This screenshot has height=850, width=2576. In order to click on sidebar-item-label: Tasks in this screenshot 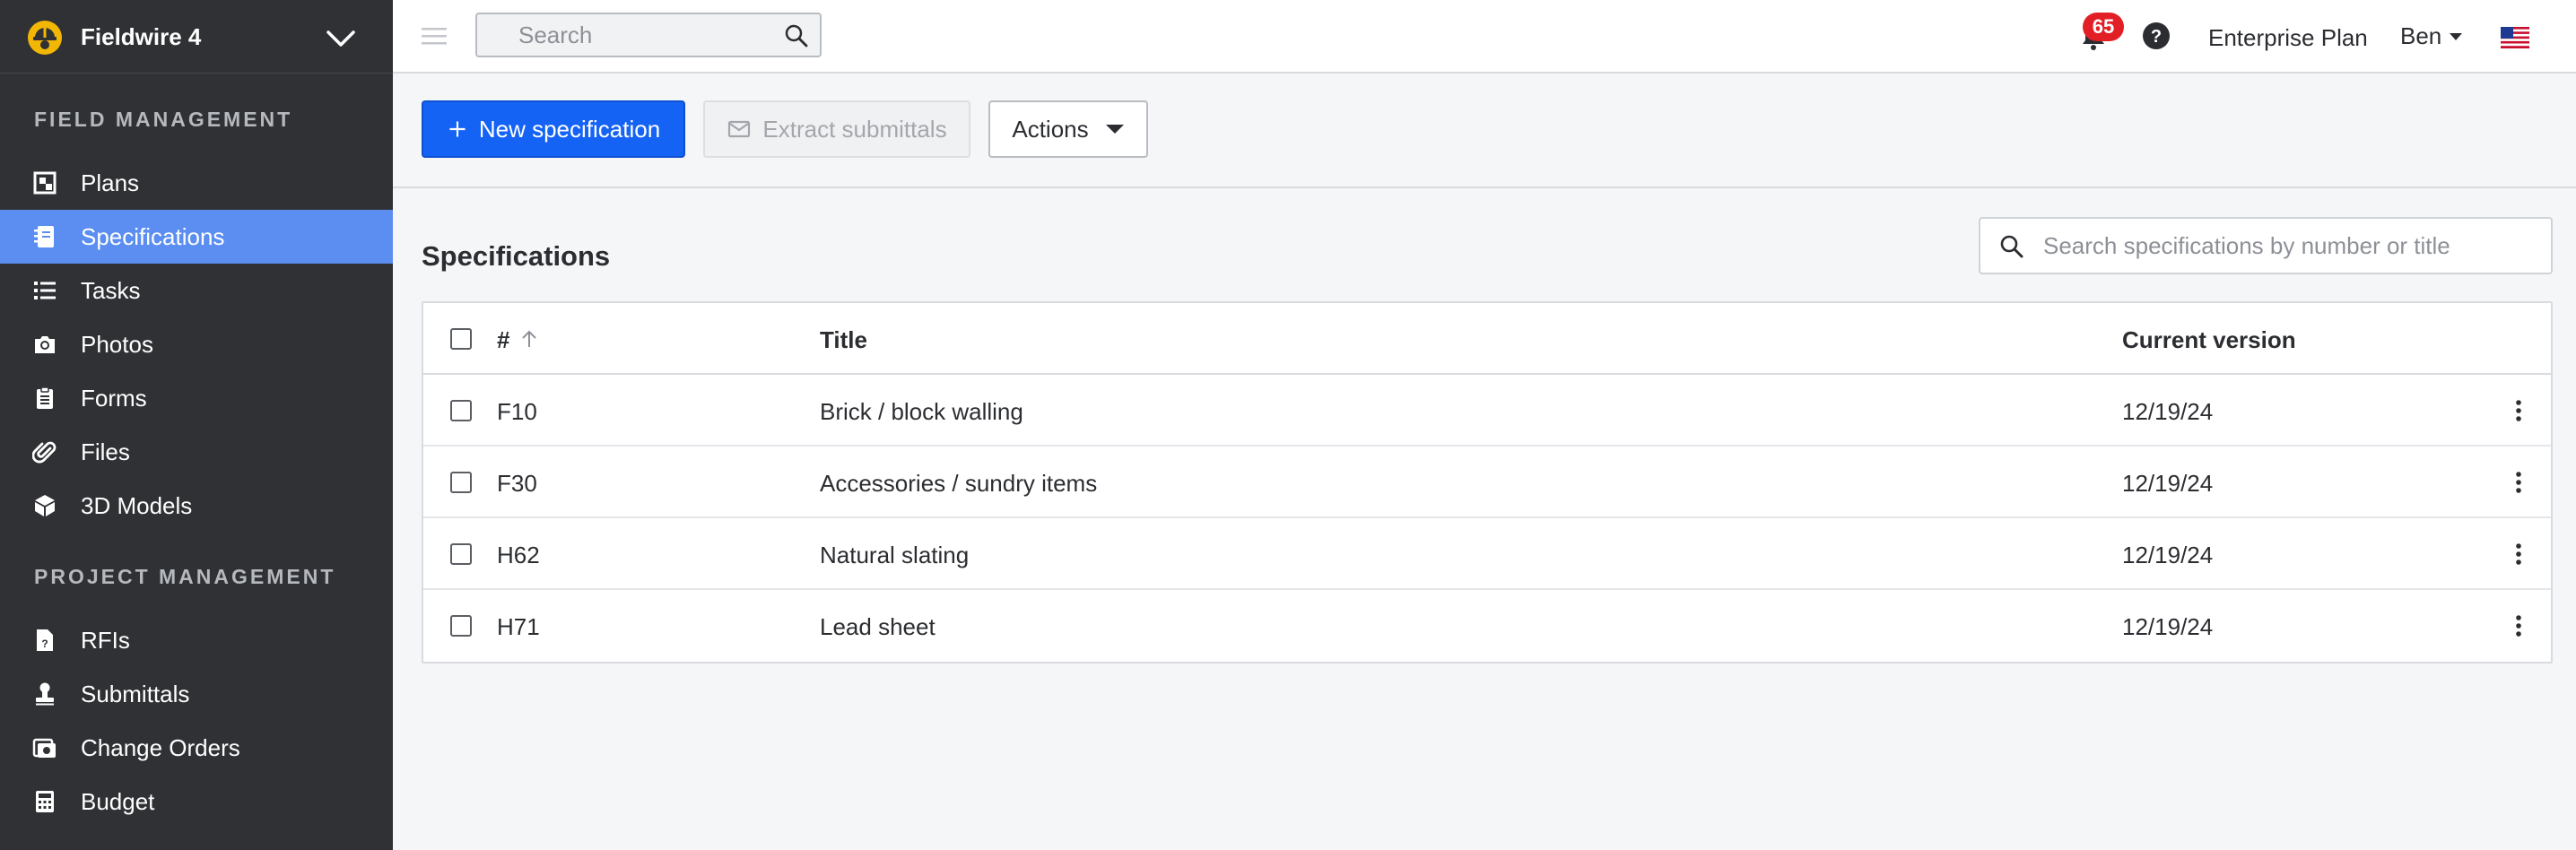, I will do `click(111, 290)`.